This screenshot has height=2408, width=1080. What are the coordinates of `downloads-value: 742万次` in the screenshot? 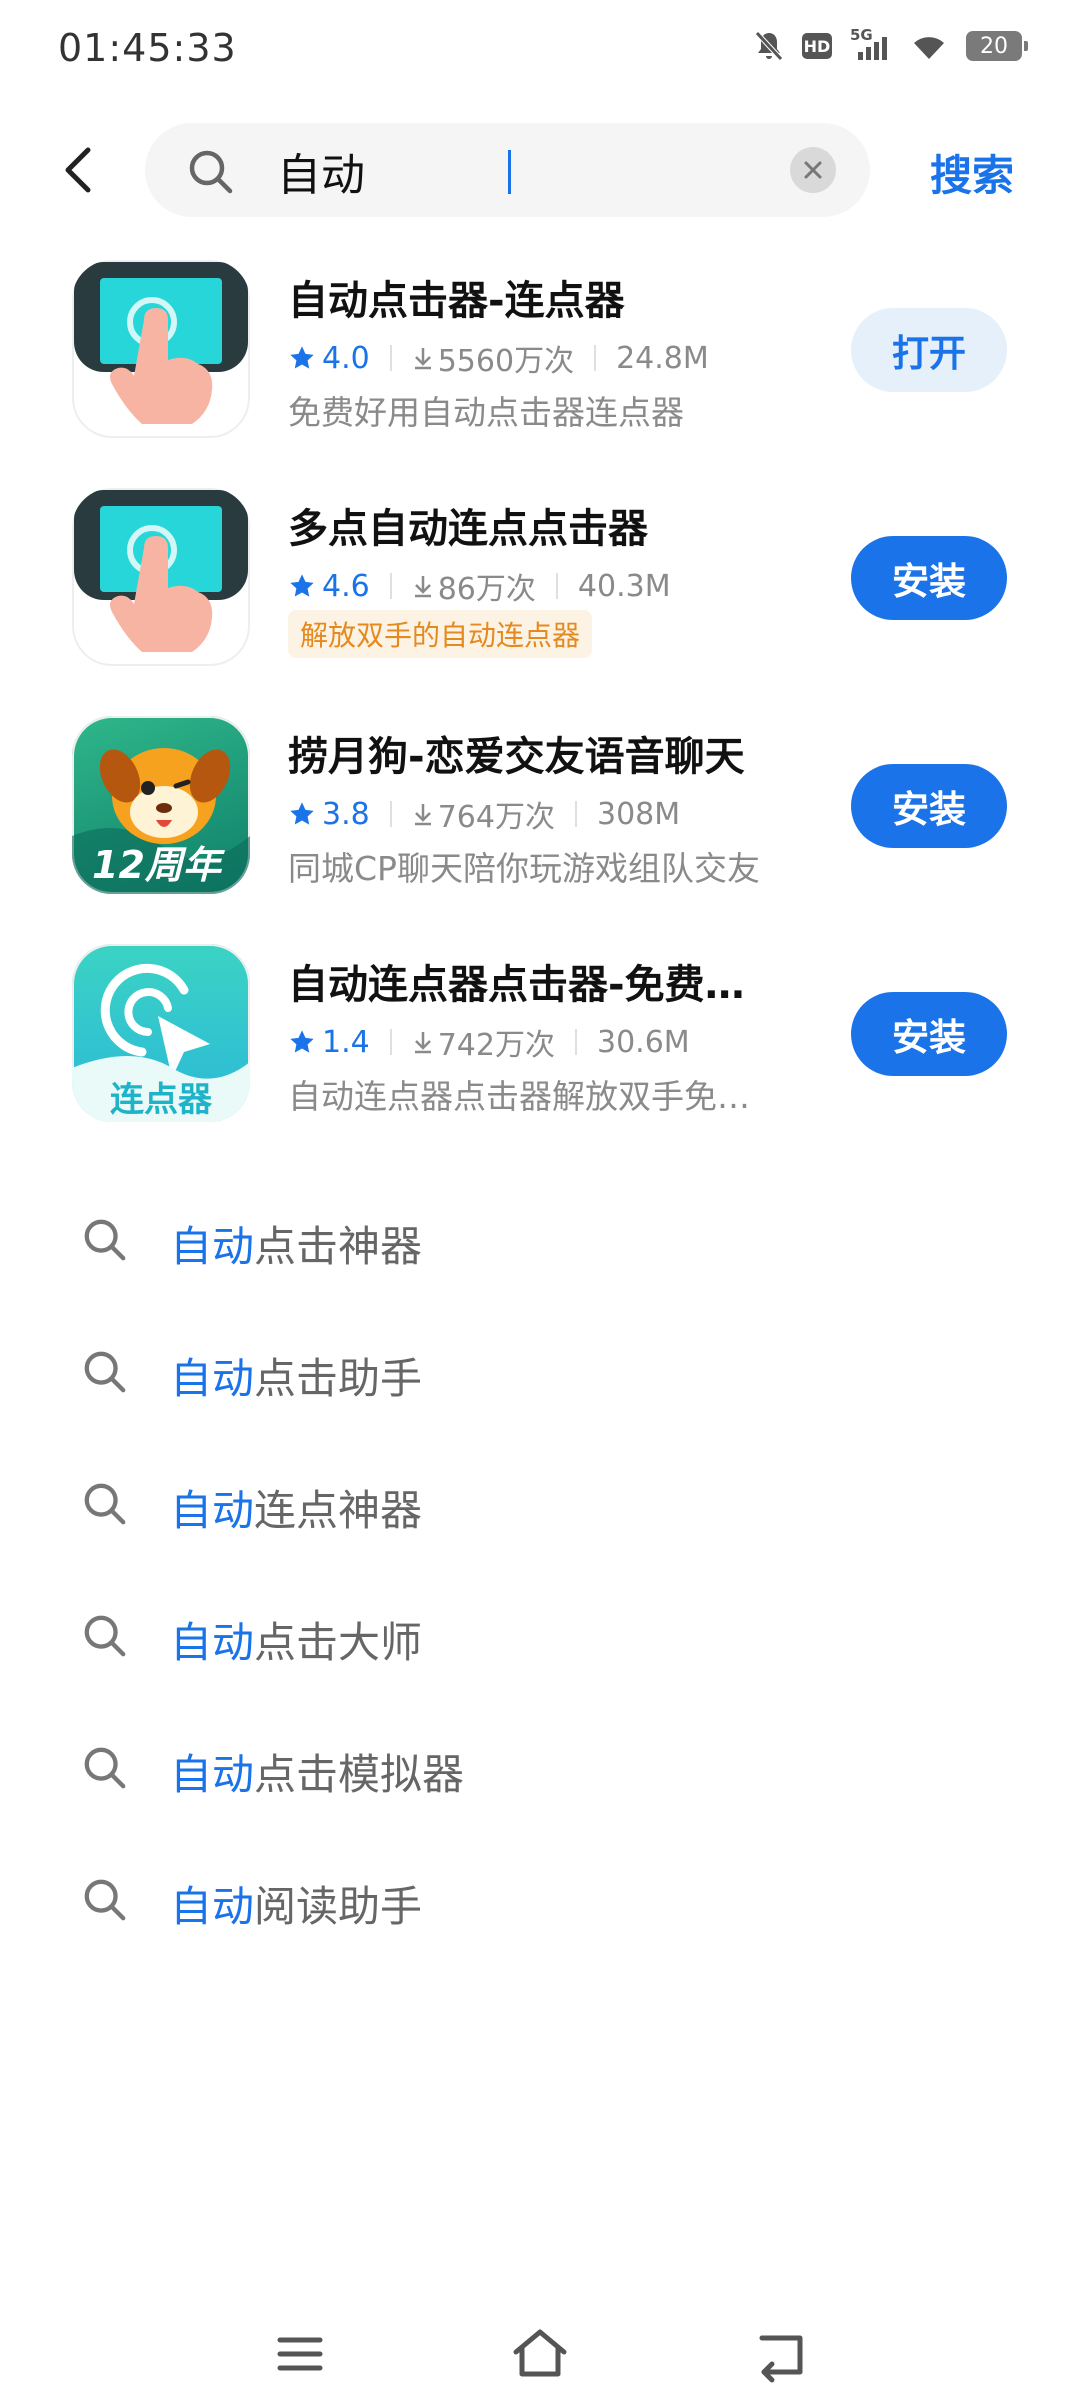 It's located at (496, 1045).